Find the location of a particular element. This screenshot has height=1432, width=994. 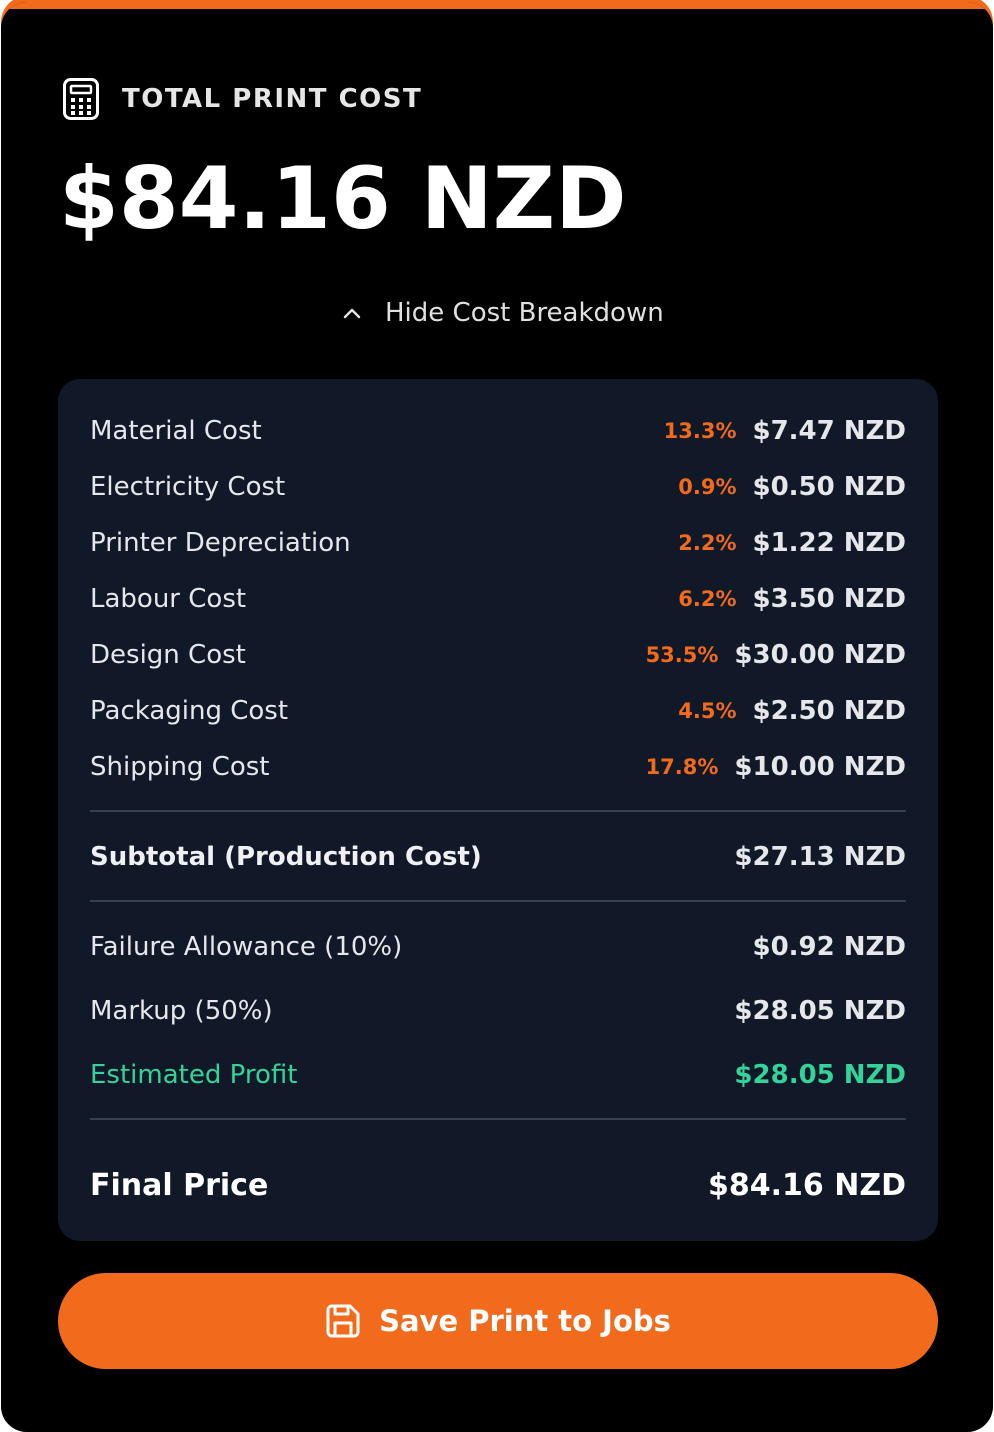

markup-amount: $28.05 NZD is located at coordinates (820, 1011).